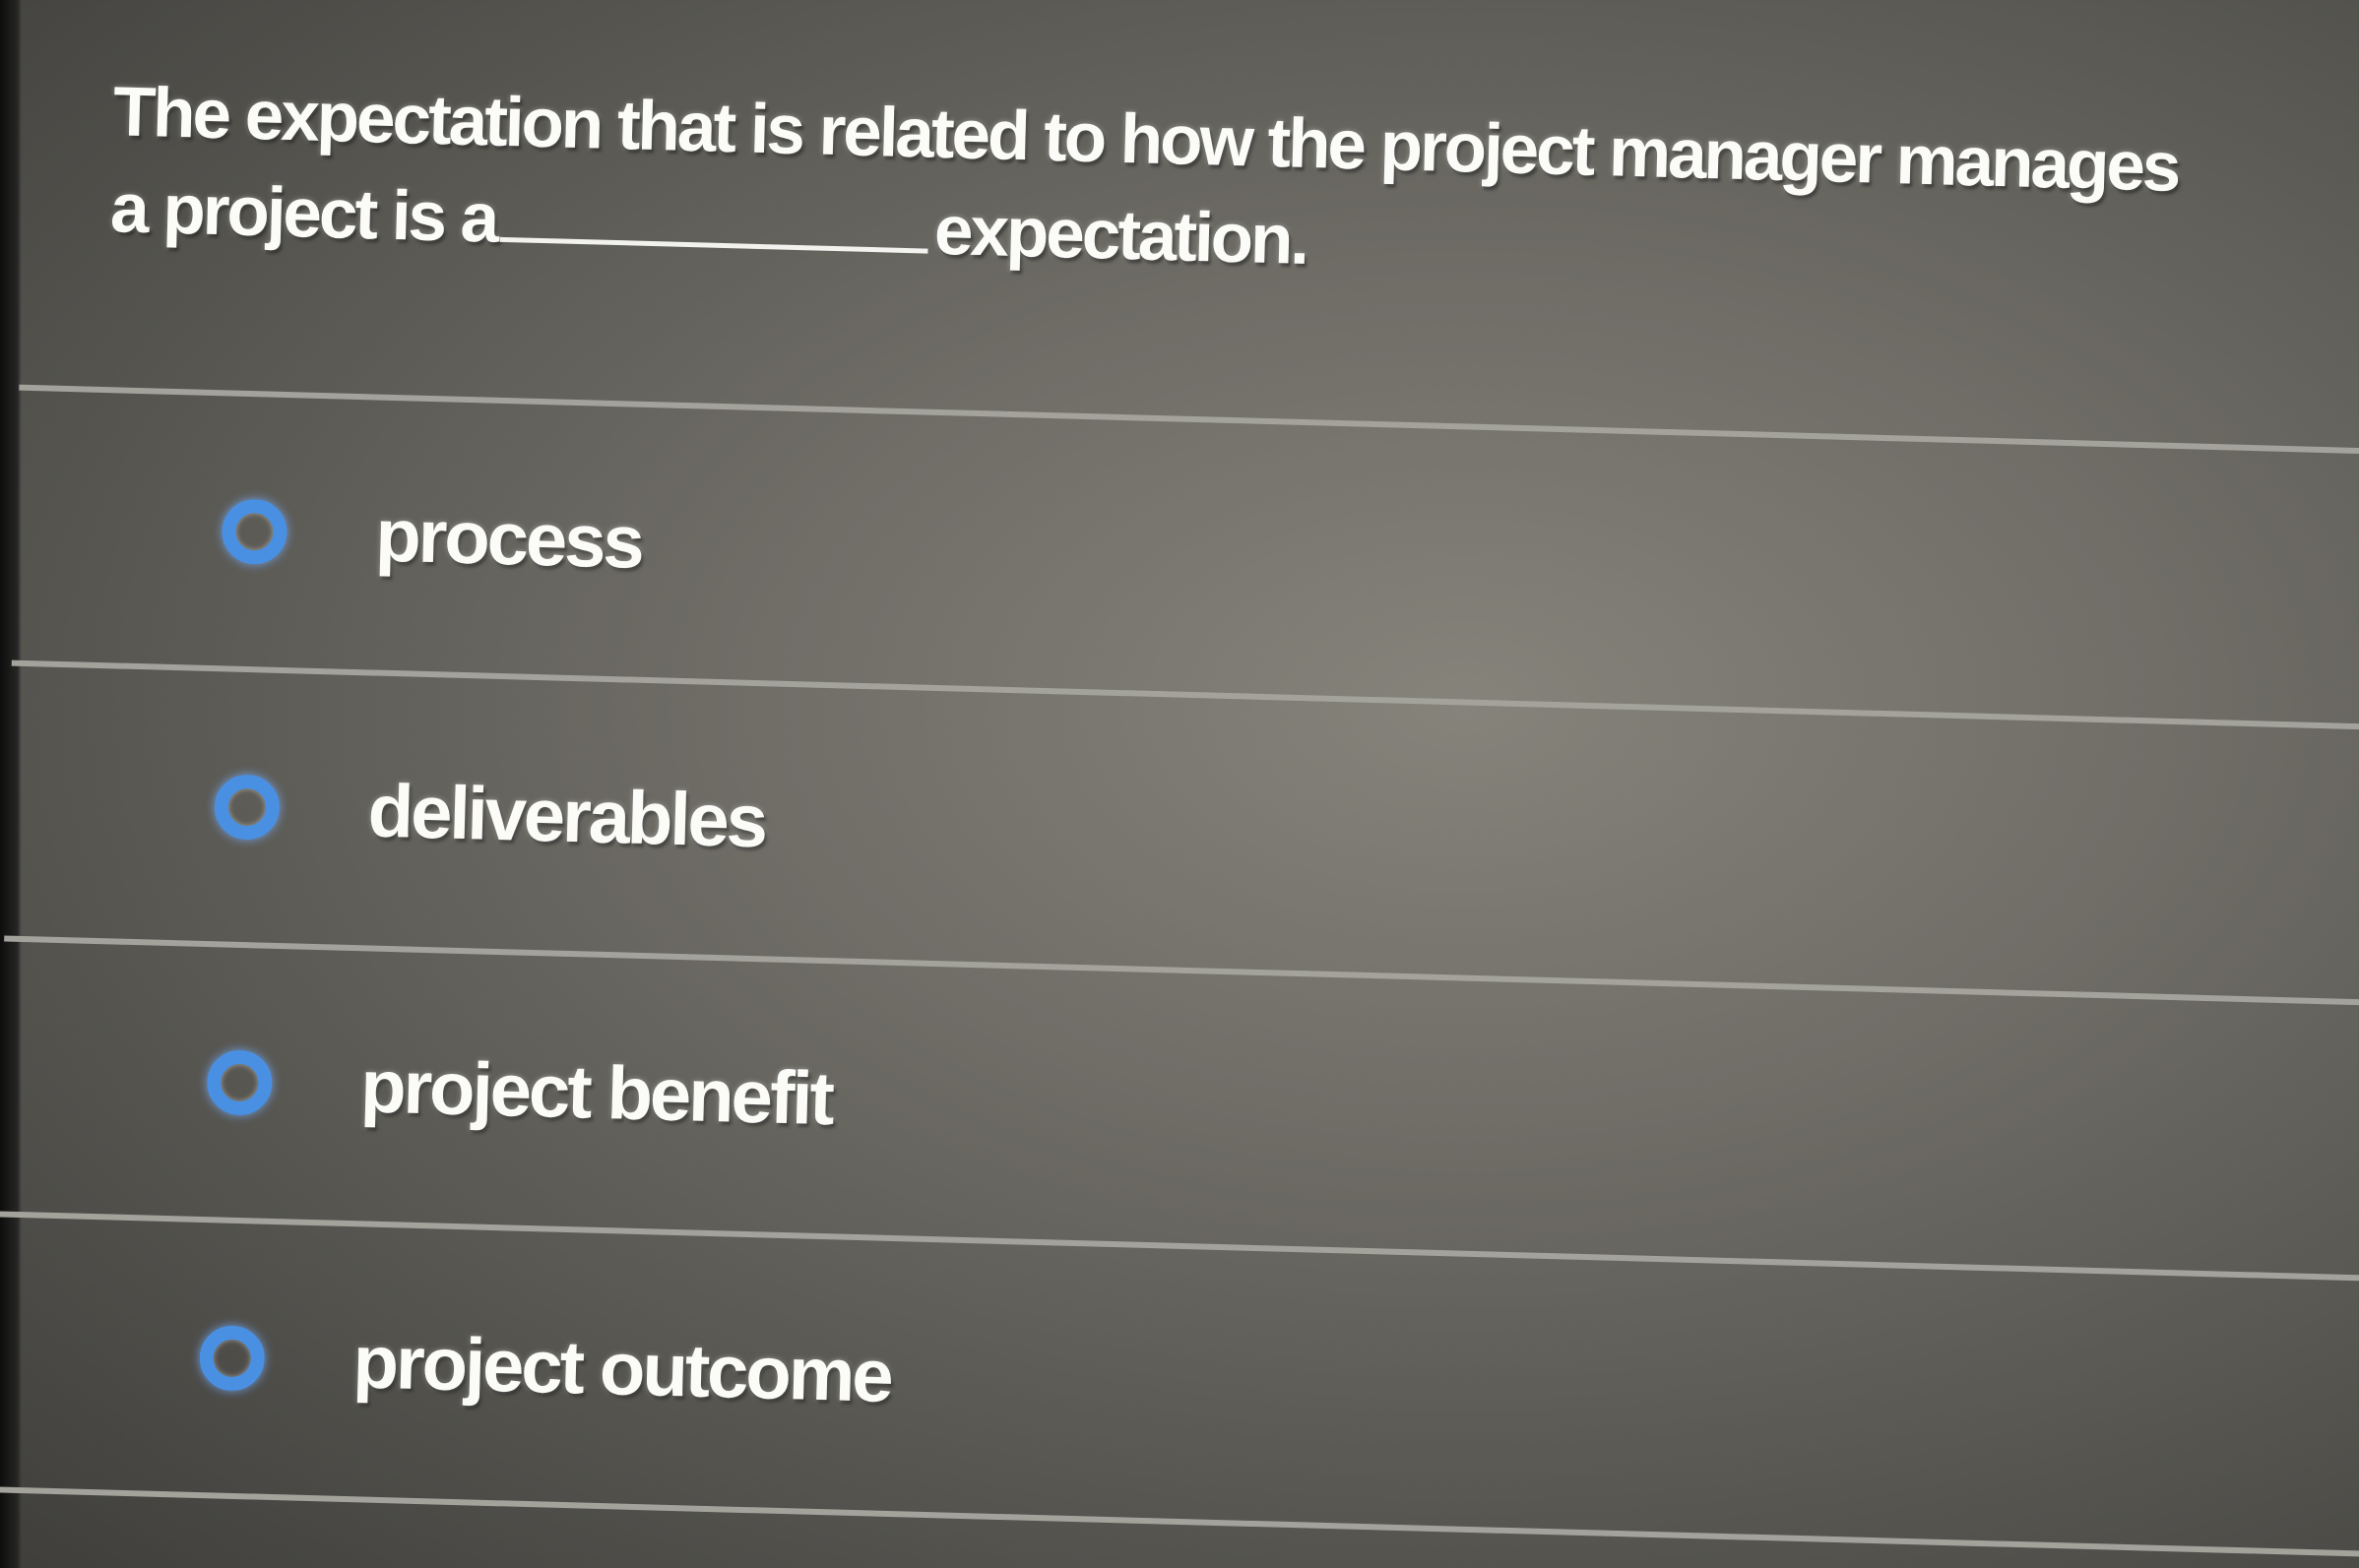 This screenshot has height=1568, width=2359. What do you see at coordinates (714, 217) in the screenshot?
I see `answer-blank` at bounding box center [714, 217].